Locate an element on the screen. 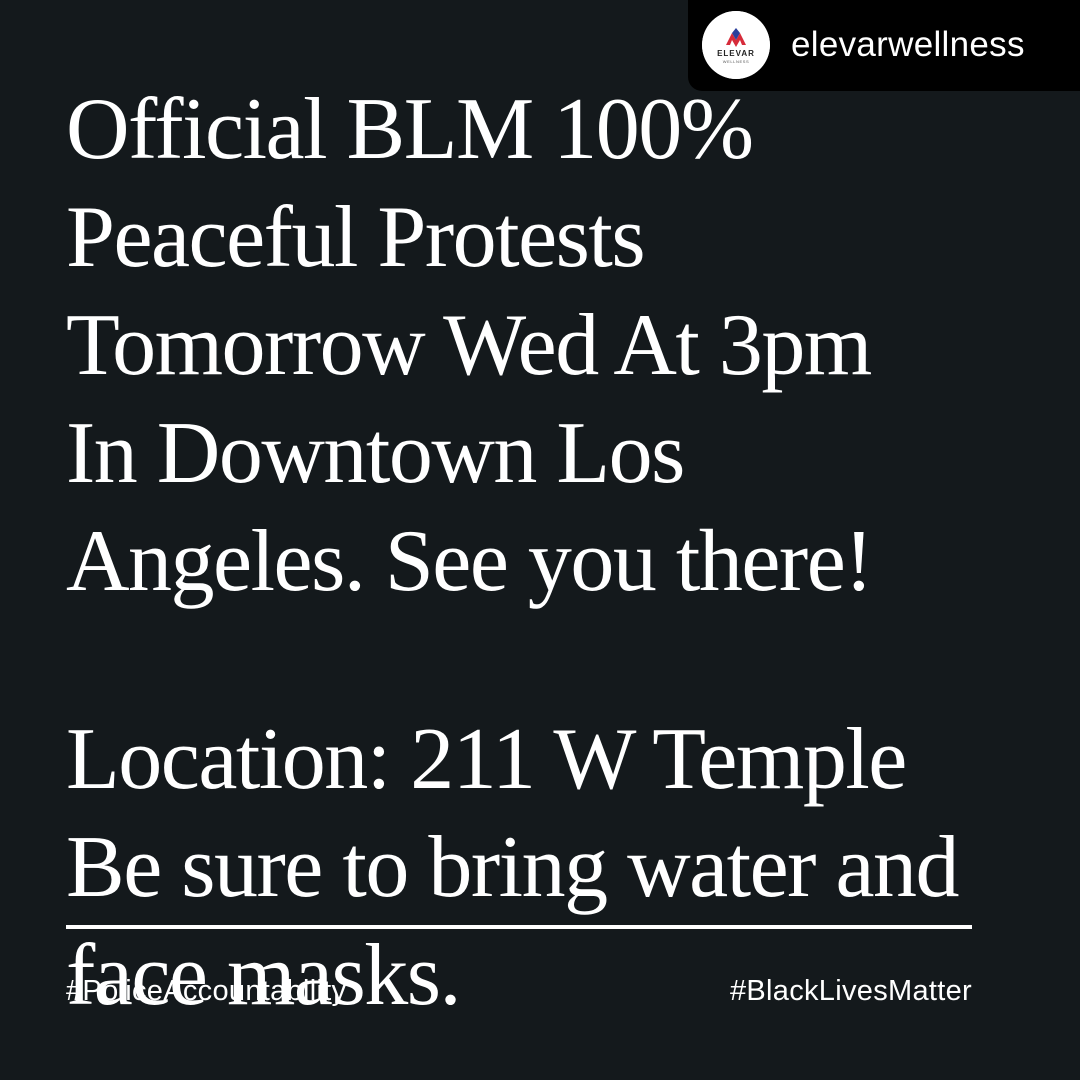  message-line: Tomorrow Wed At 3pm is located at coordinates (469, 345).